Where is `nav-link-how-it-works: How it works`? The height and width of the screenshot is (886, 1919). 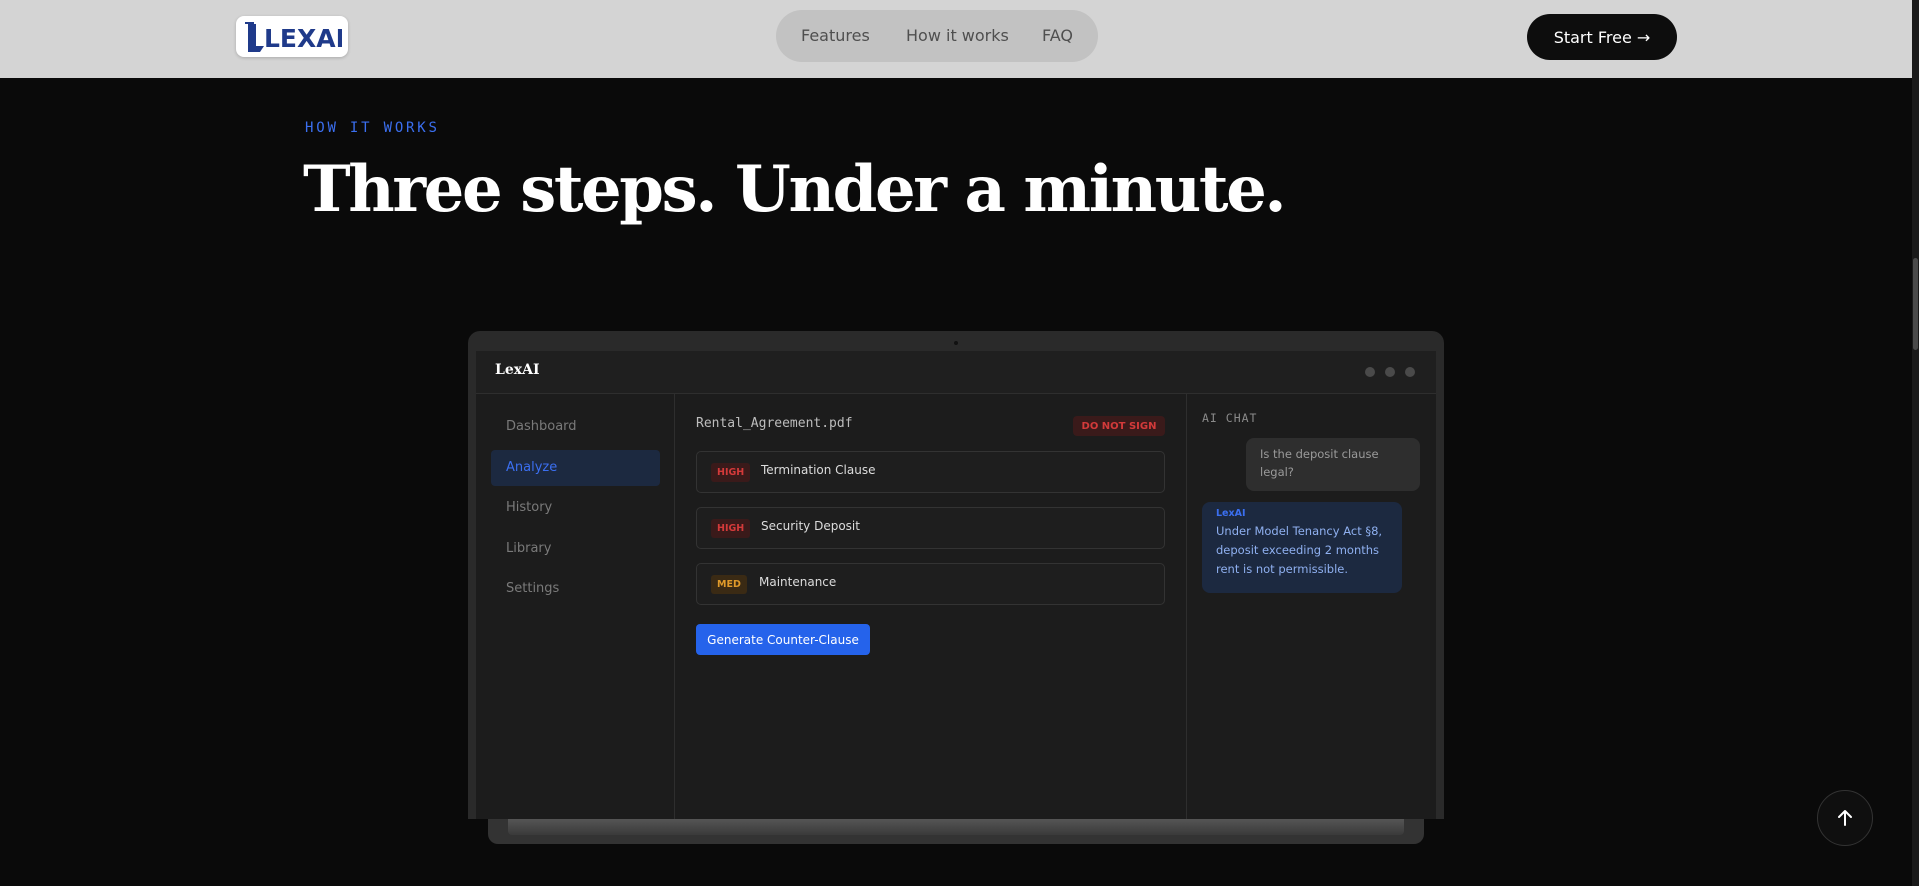
nav-link-how-it-works: How it works is located at coordinates (957, 35).